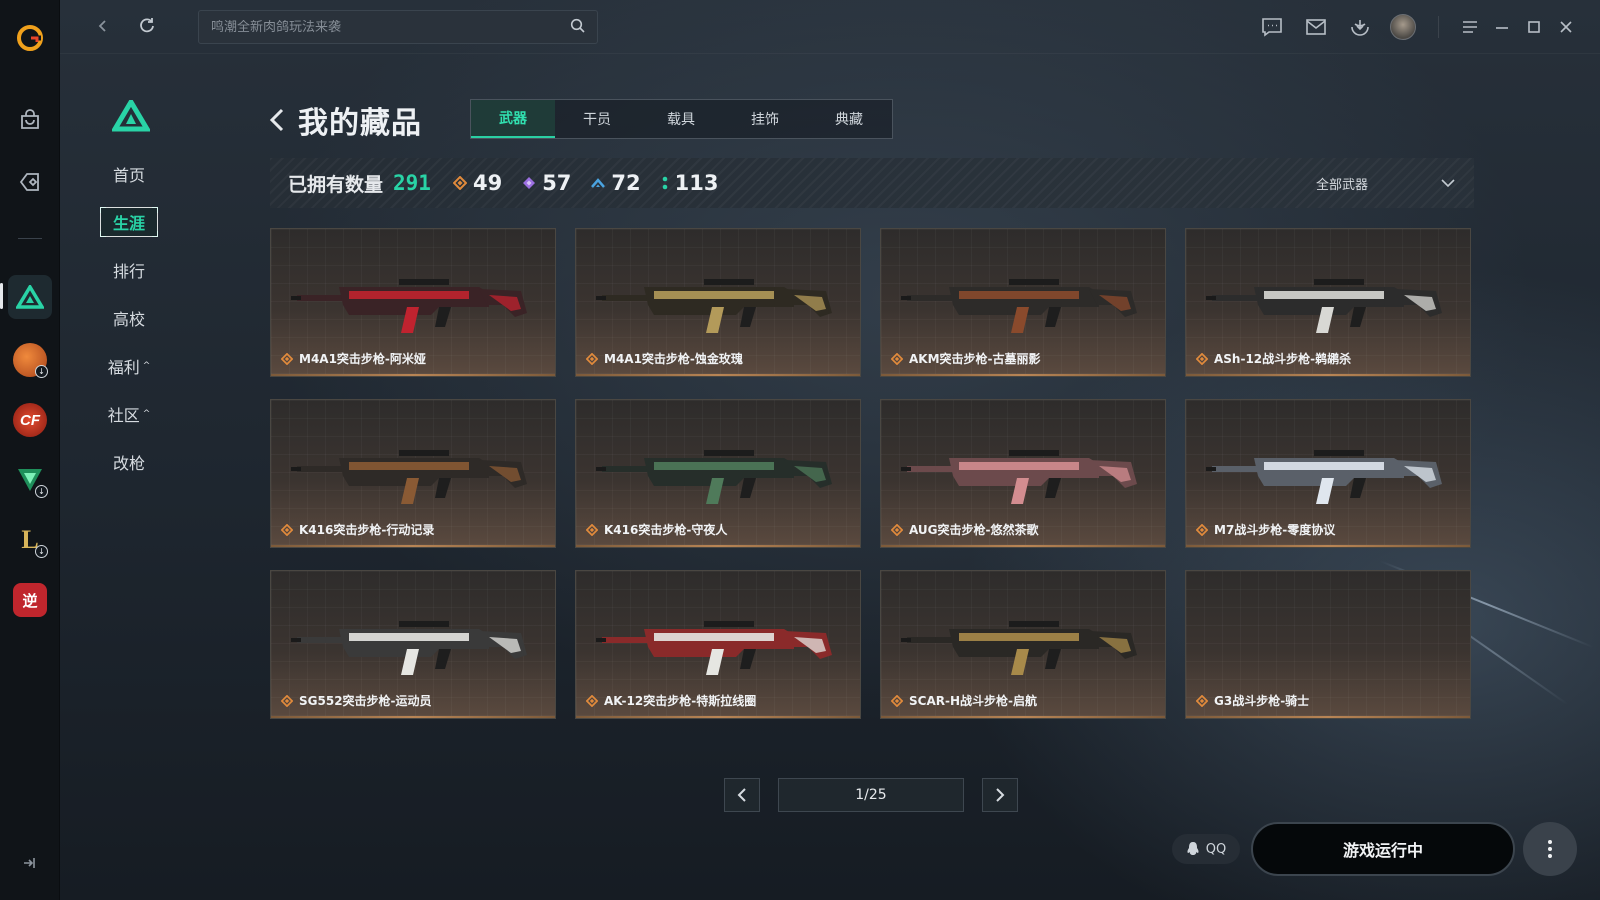 Image resolution: width=1600 pixels, height=900 pixels. What do you see at coordinates (666, 530) in the screenshot?
I see `weapon-name: K416突击步枪-守夜人` at bounding box center [666, 530].